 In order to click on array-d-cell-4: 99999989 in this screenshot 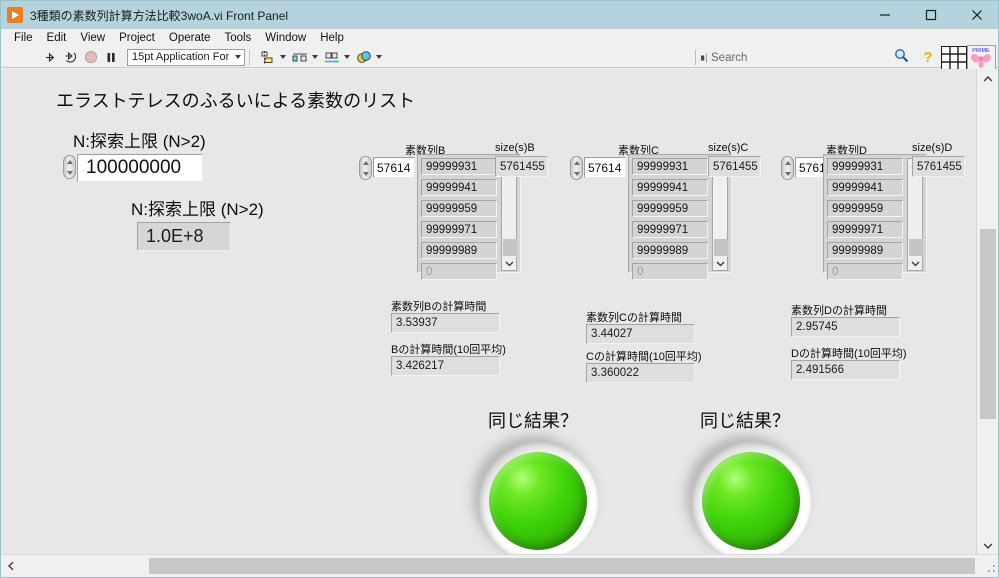, I will do `click(865, 250)`.